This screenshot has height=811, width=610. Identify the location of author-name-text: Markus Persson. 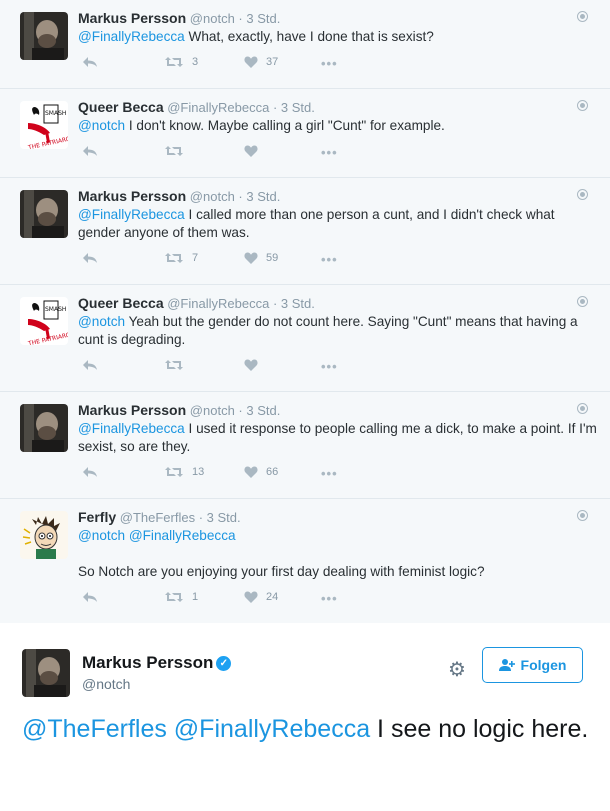
(147, 662).